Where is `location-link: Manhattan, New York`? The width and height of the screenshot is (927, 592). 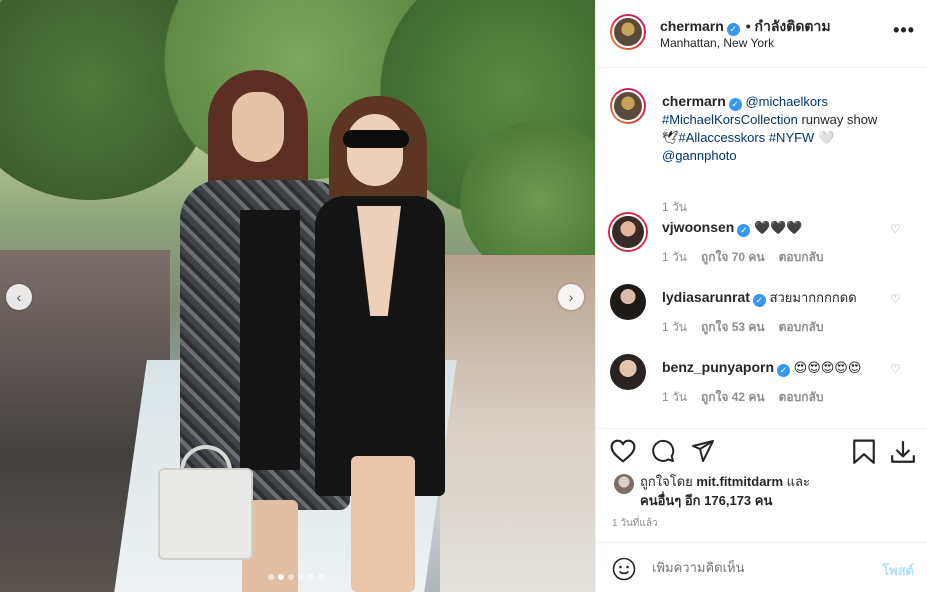
location-link: Manhattan, New York is located at coordinates (717, 43).